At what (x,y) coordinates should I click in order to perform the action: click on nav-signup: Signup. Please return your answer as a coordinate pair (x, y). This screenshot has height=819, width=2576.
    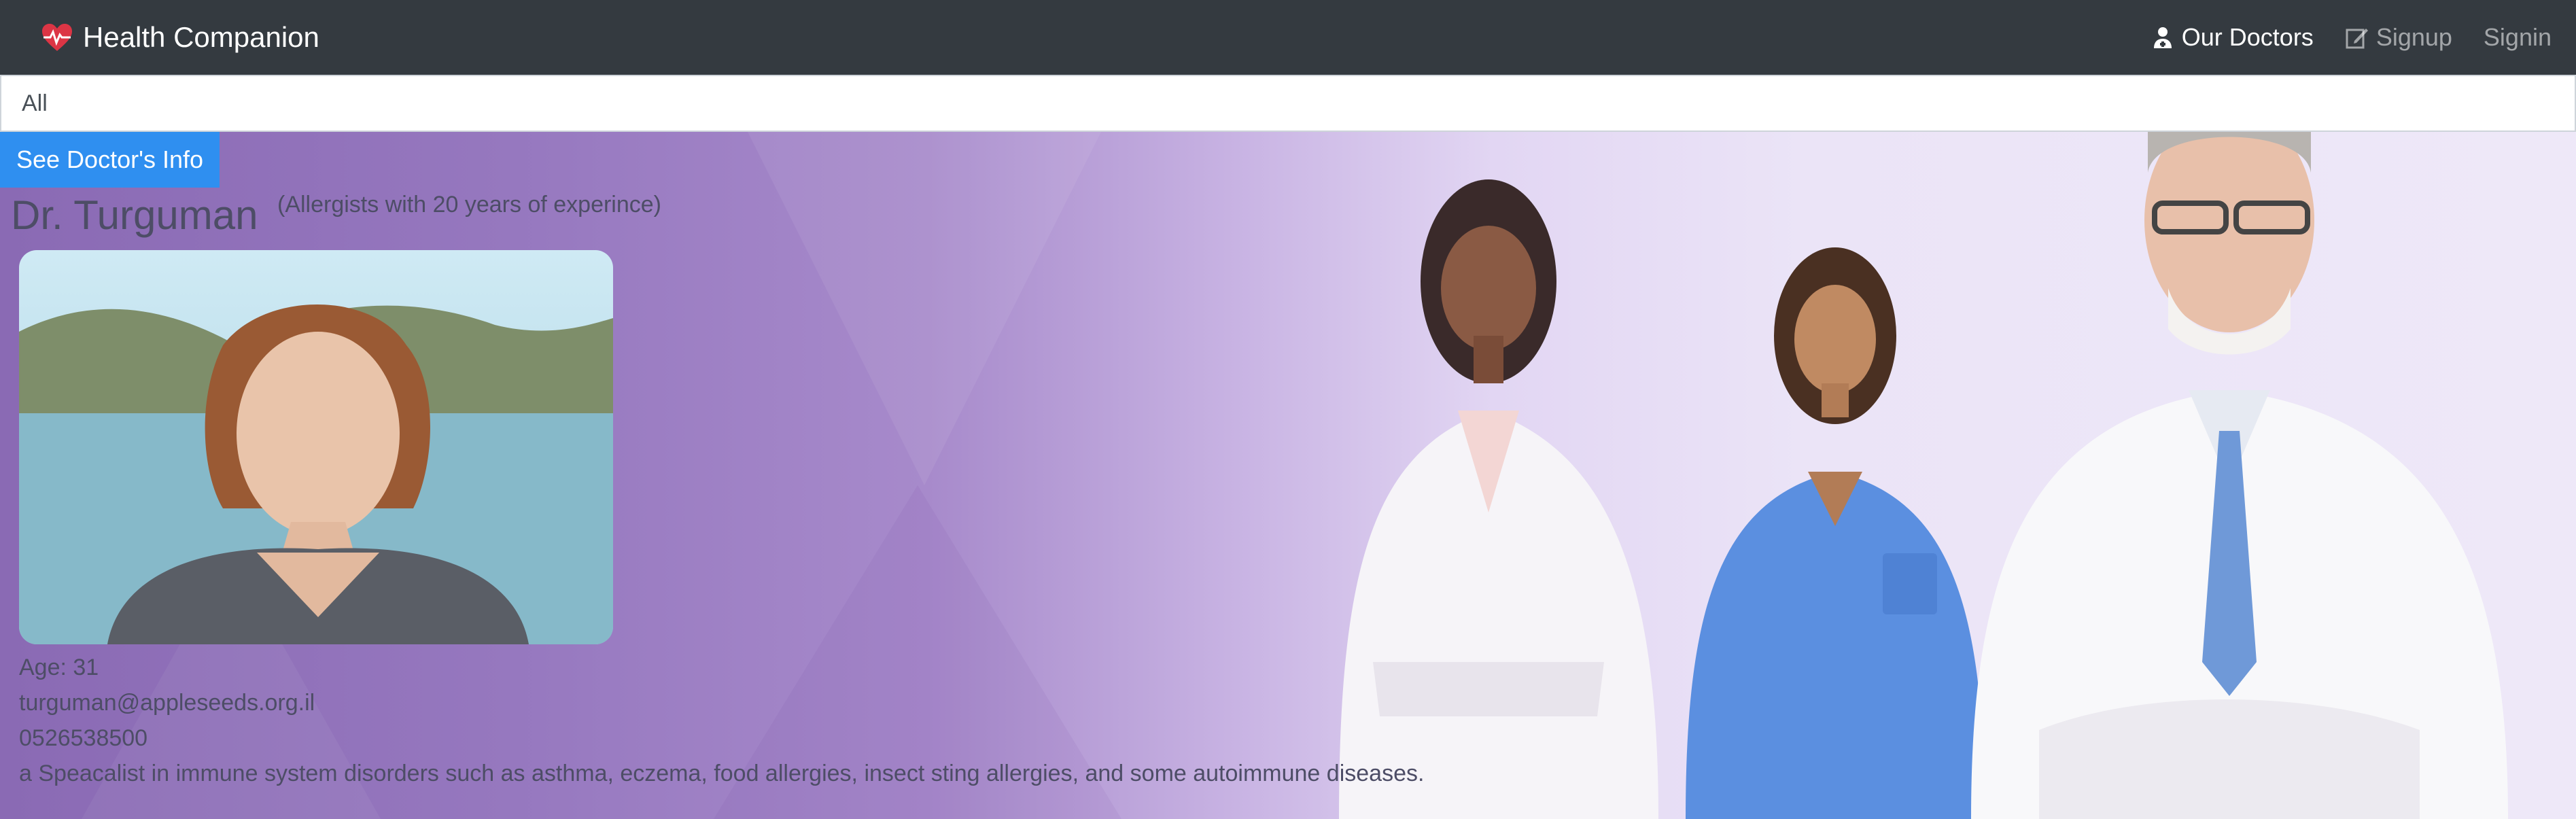
    Looking at the image, I should click on (2398, 38).